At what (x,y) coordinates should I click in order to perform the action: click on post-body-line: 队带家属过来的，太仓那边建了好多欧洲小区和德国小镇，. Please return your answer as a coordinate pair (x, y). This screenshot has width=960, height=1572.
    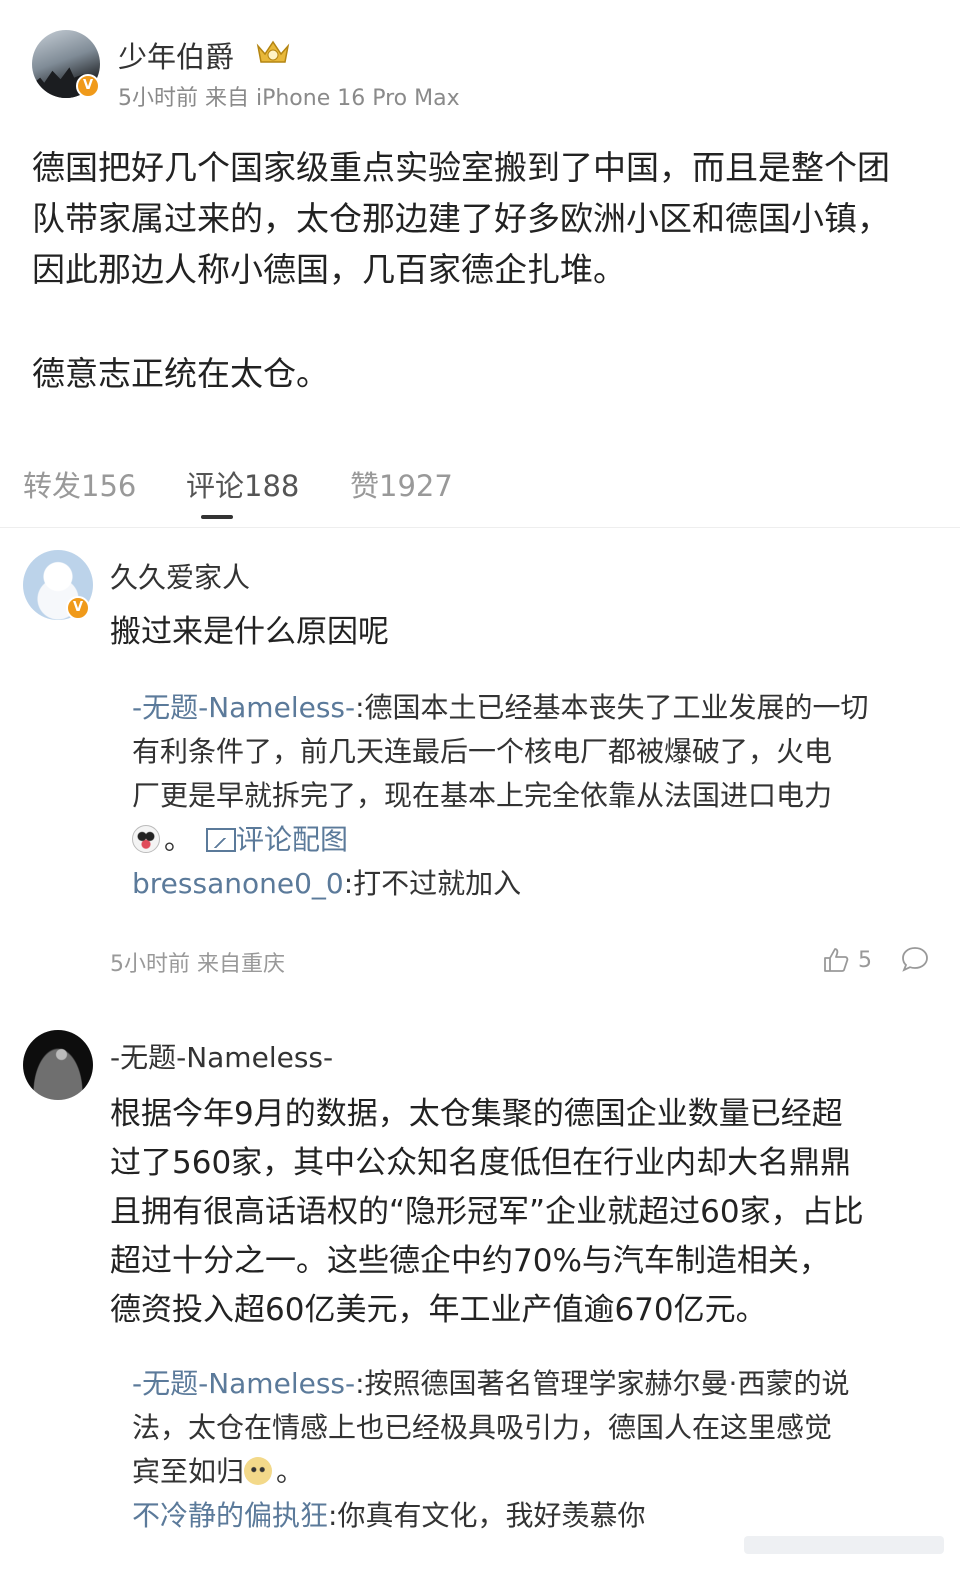
    Looking at the image, I should click on (461, 218).